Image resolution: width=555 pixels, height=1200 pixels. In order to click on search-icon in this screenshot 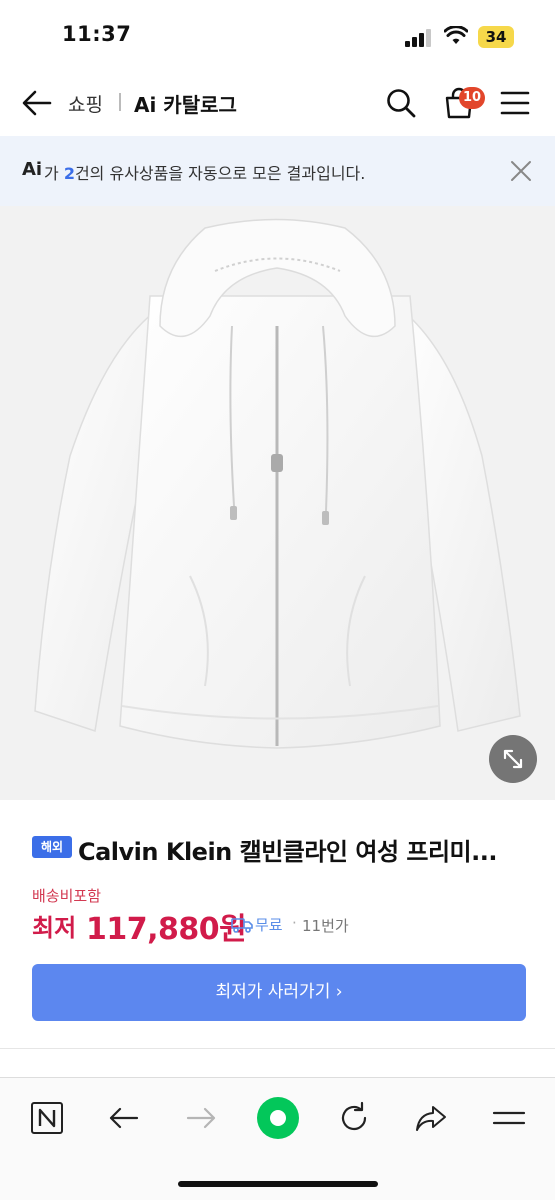, I will do `click(401, 103)`.